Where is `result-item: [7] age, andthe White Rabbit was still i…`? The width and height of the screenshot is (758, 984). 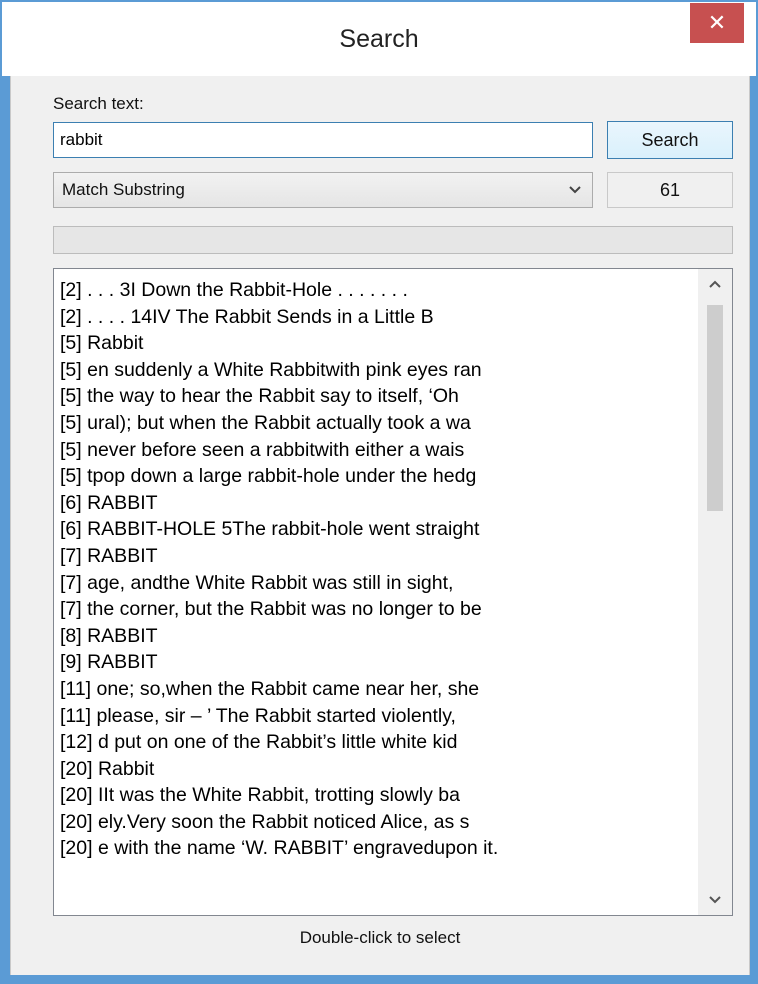 result-item: [7] age, andthe White Rabbit was still i… is located at coordinates (375, 583).